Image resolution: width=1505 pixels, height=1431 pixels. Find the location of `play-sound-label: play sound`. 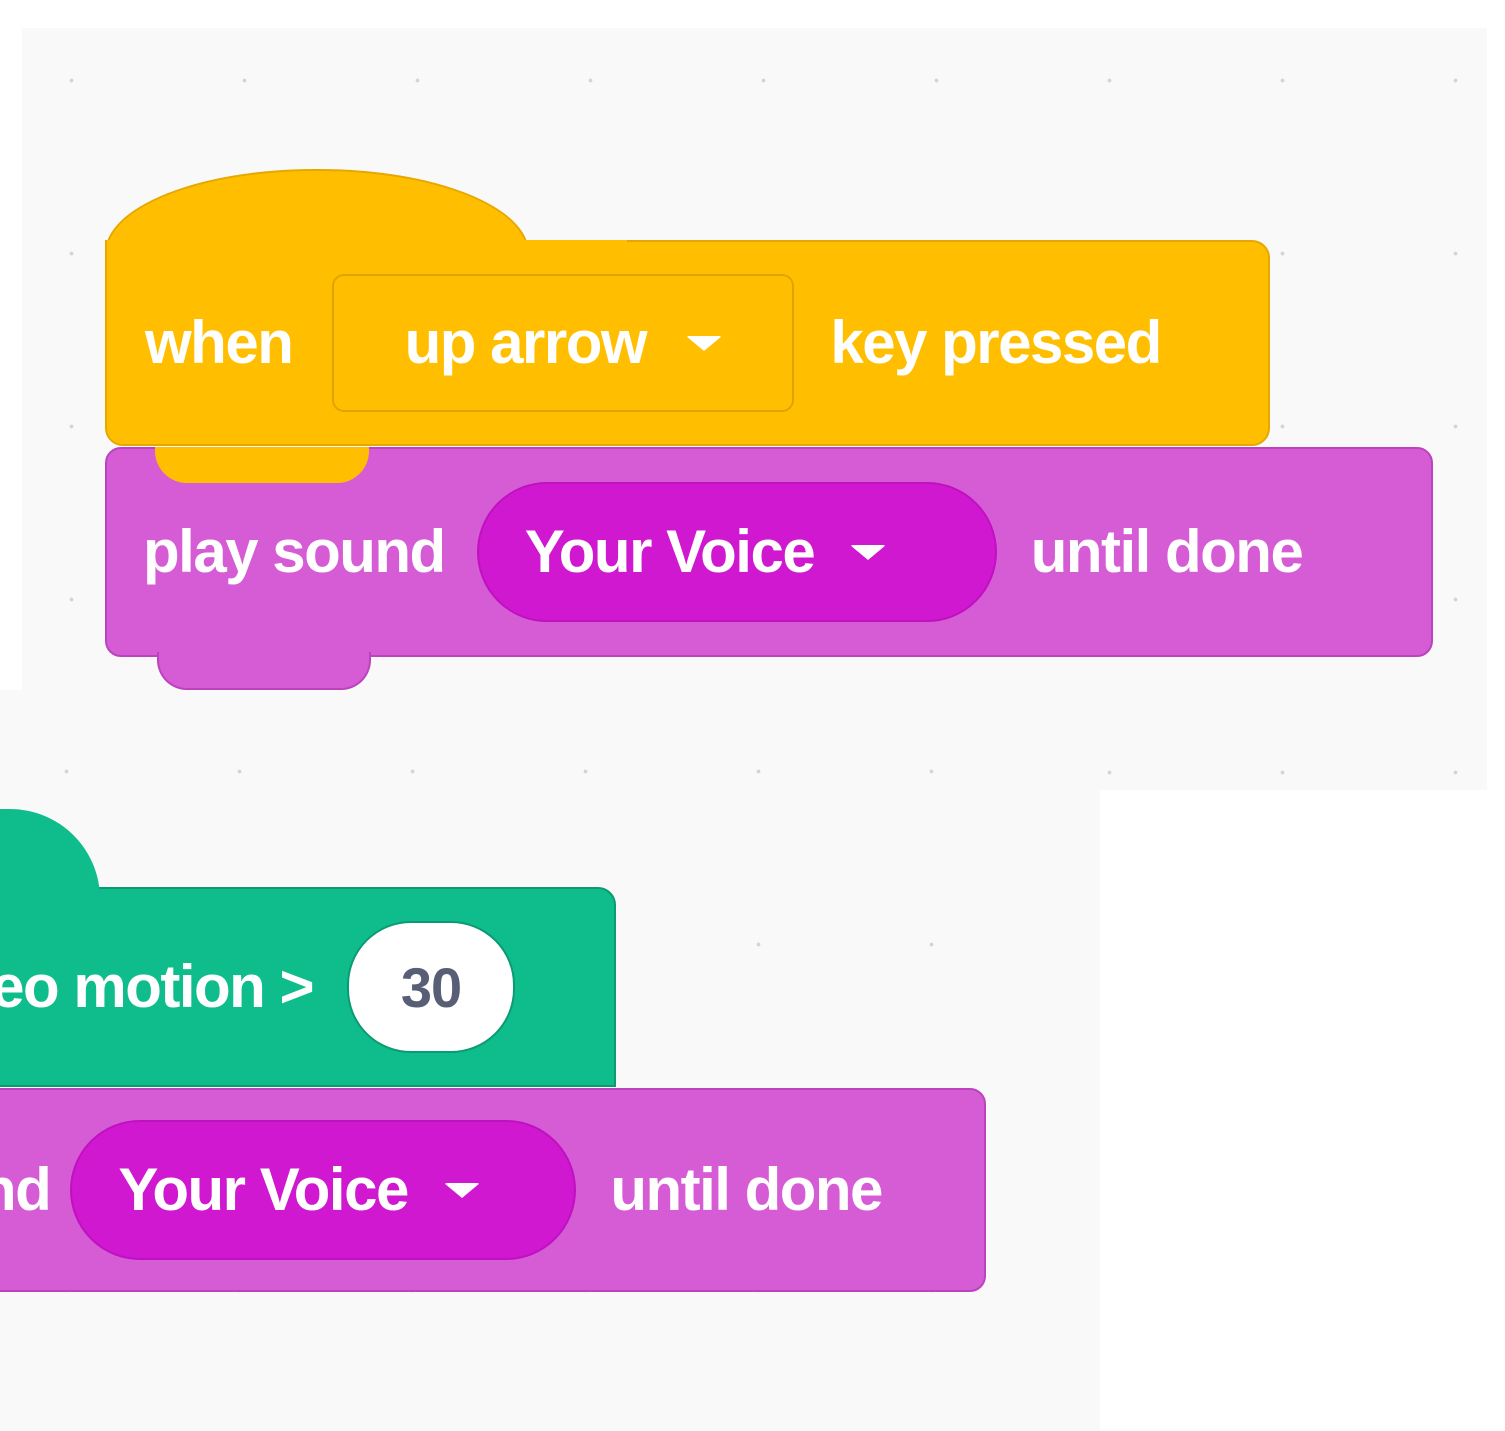

play-sound-label: play sound is located at coordinates (294, 551).